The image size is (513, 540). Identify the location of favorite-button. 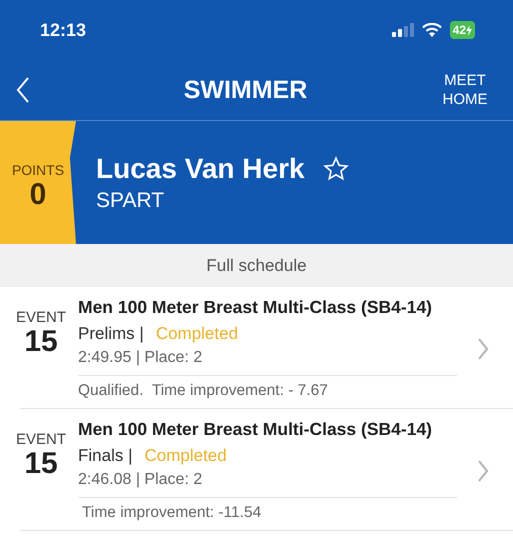
(335, 169).